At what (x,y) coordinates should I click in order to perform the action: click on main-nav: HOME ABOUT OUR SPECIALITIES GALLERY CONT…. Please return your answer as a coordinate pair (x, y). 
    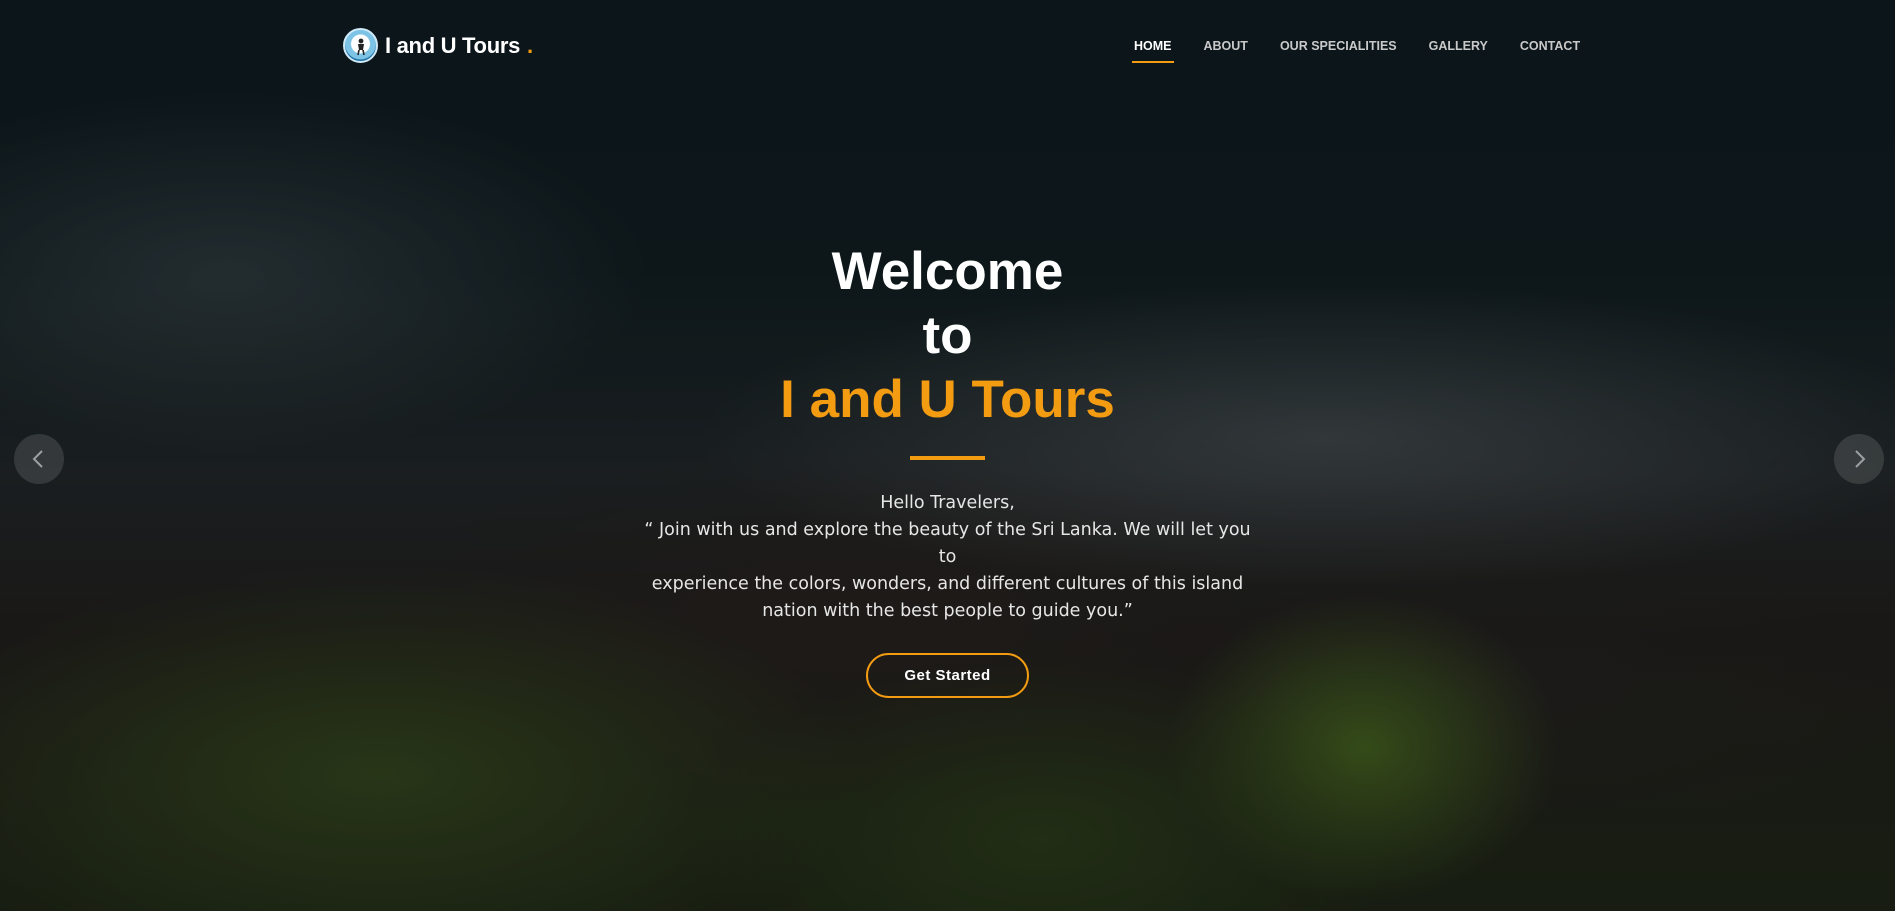
    Looking at the image, I should click on (1357, 50).